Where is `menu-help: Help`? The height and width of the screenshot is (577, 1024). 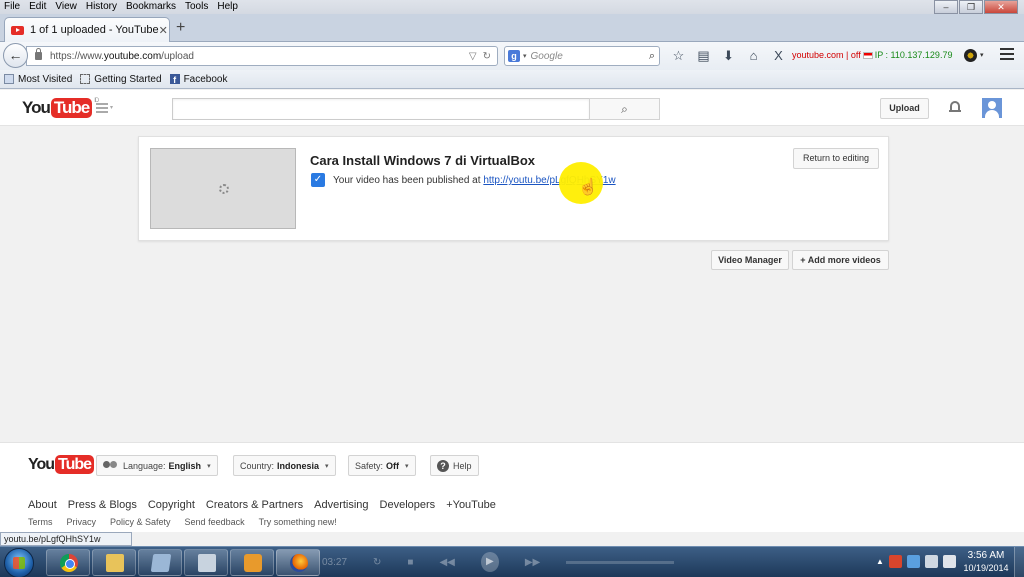
menu-help: Help is located at coordinates (228, 7).